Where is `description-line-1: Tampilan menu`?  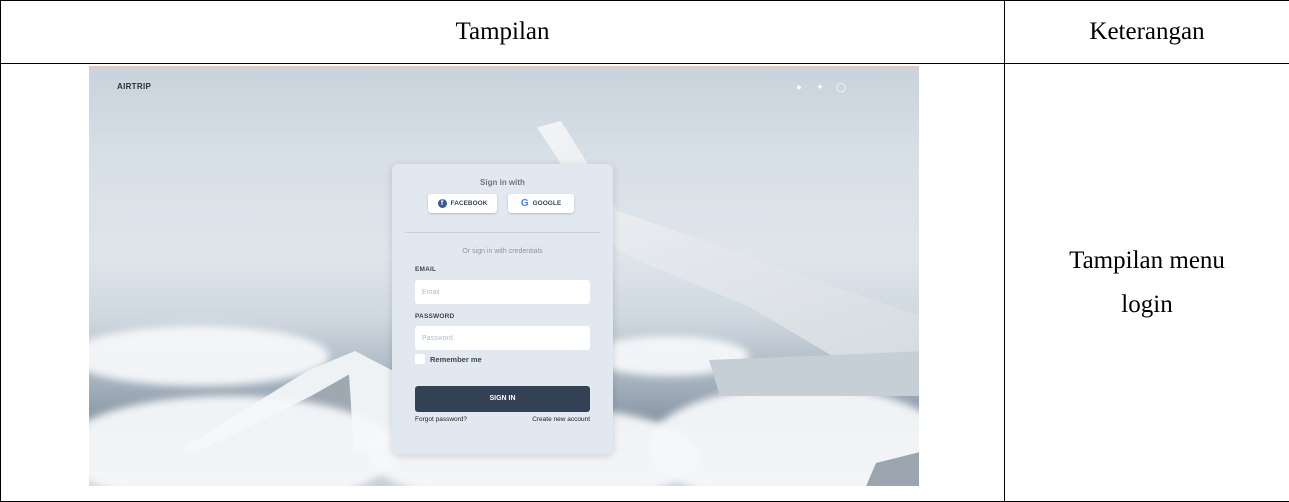
description-line-1: Tampilan menu is located at coordinates (1147, 260).